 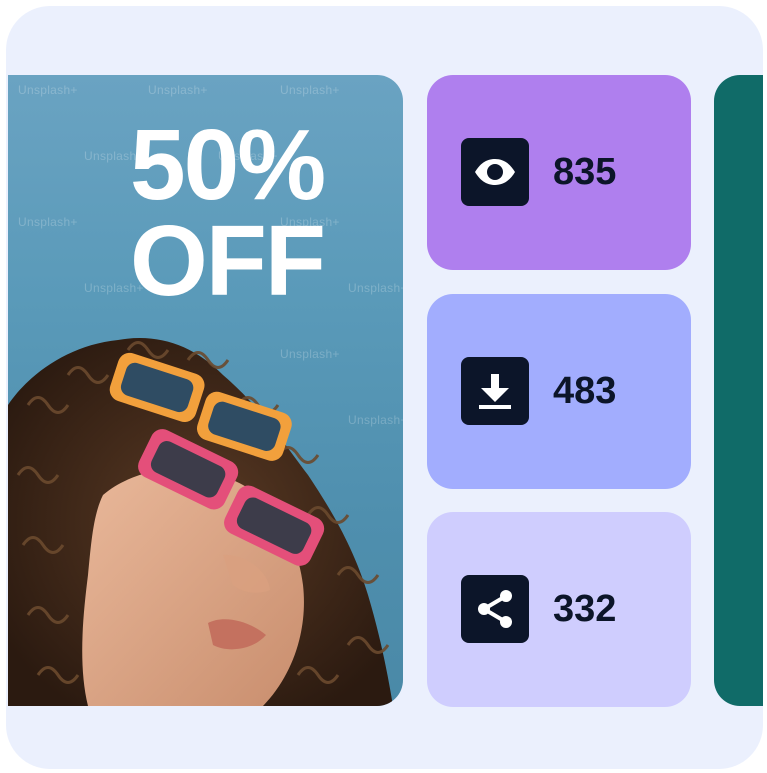 I want to click on headline-off: OFF, so click(x=228, y=261).